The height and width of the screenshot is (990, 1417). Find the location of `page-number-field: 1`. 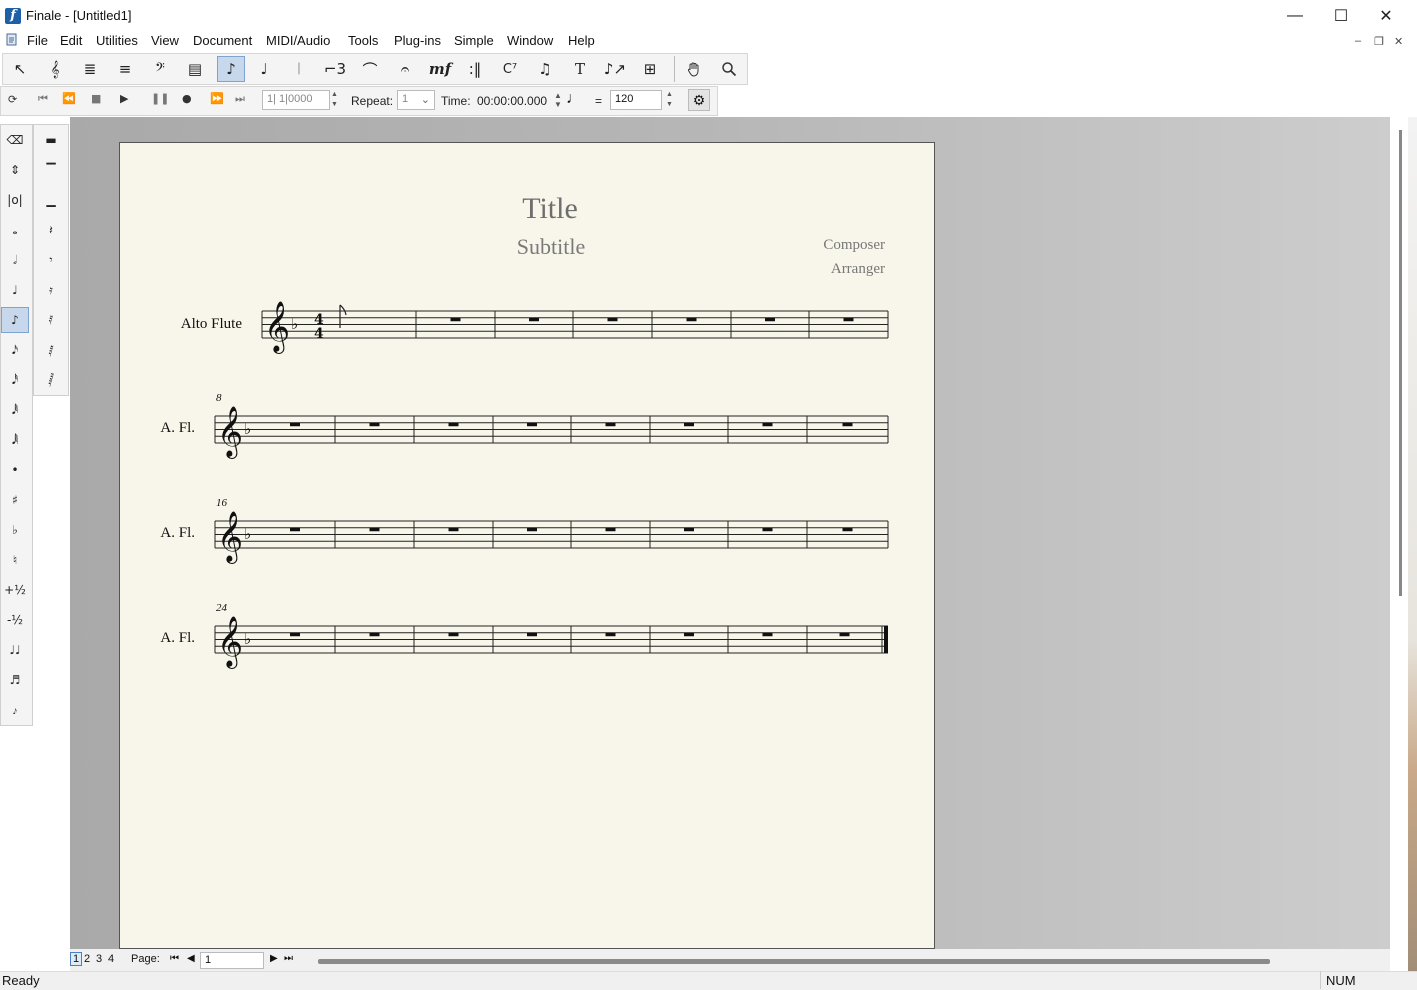

page-number-field: 1 is located at coordinates (232, 960).